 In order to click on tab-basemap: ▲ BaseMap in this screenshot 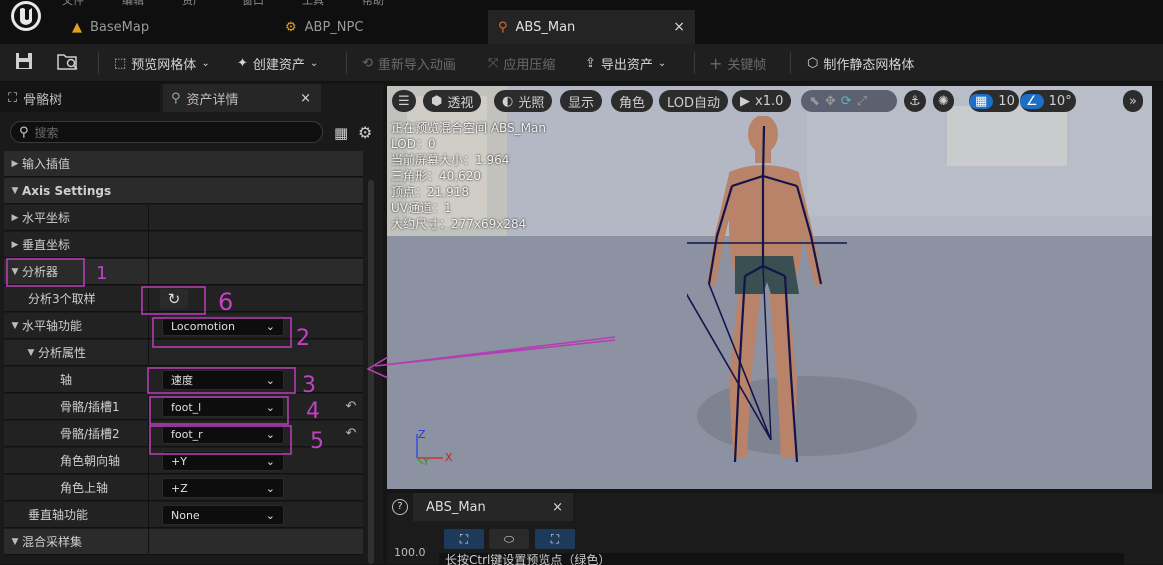, I will do `click(166, 27)`.